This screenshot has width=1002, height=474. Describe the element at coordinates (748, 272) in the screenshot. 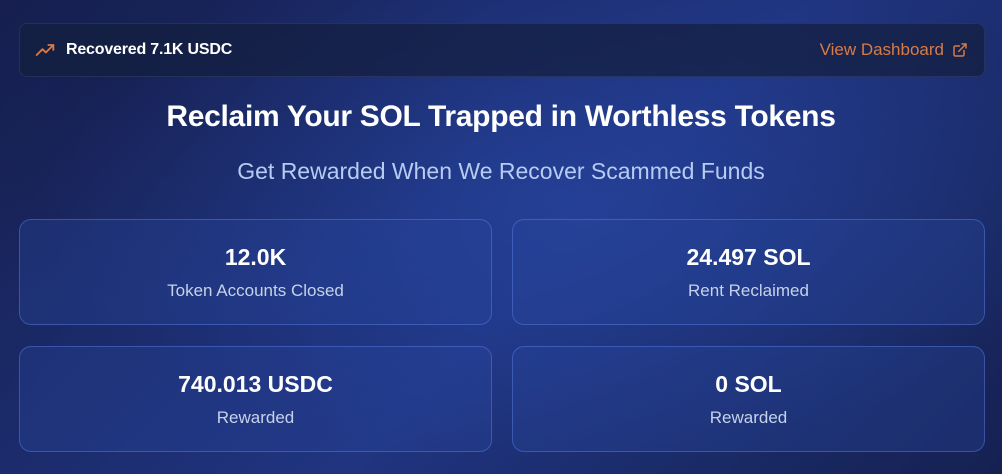

I see `stat-card-rent-reclaimed: 24.497 SOL Rent Reclaimed` at that location.